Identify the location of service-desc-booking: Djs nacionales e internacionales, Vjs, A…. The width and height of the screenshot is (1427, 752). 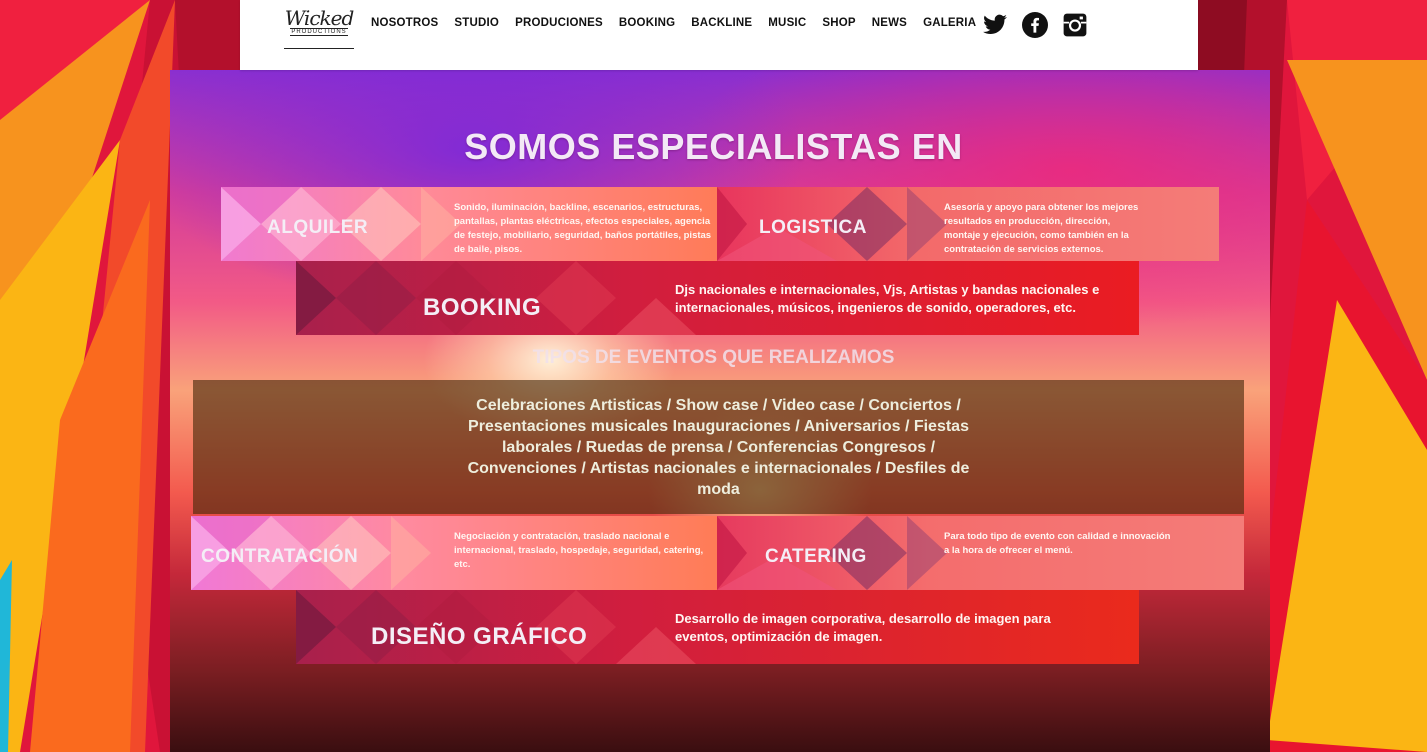
(887, 298).